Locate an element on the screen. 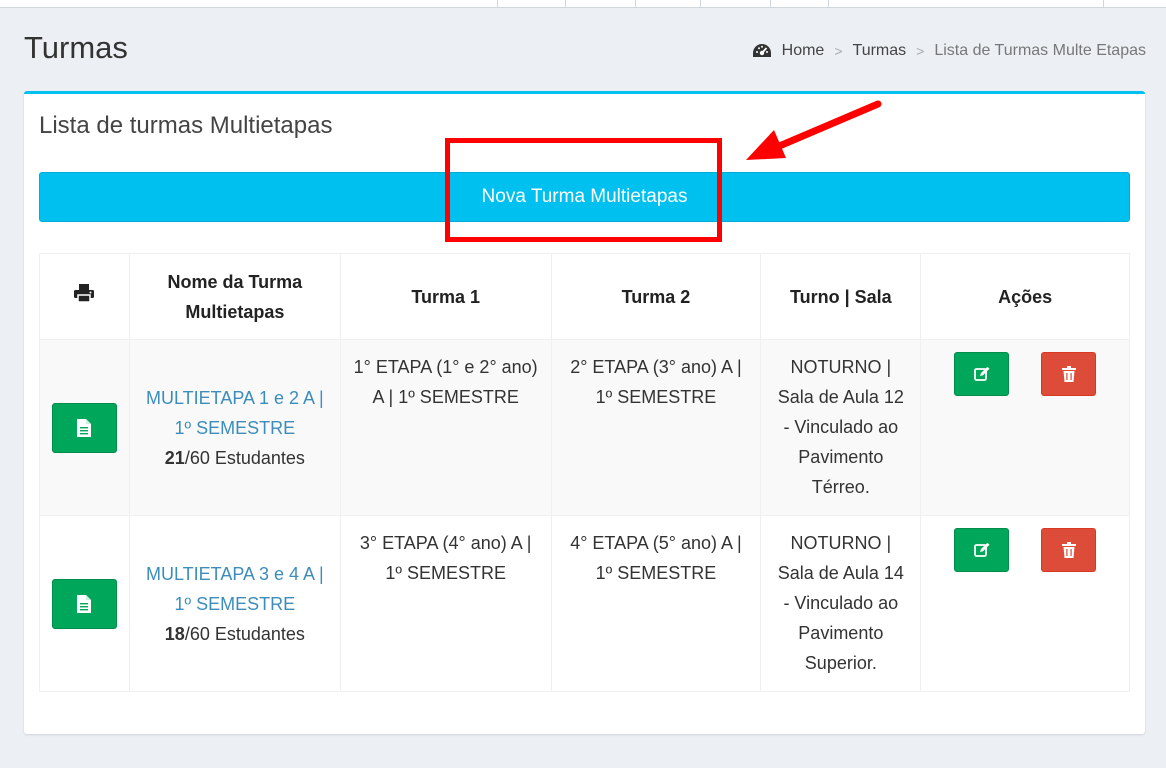 The height and width of the screenshot is (768, 1166). turma-name-link: MULTIETAPA 3 e 4 A | 1º SEMESTRE is located at coordinates (235, 589).